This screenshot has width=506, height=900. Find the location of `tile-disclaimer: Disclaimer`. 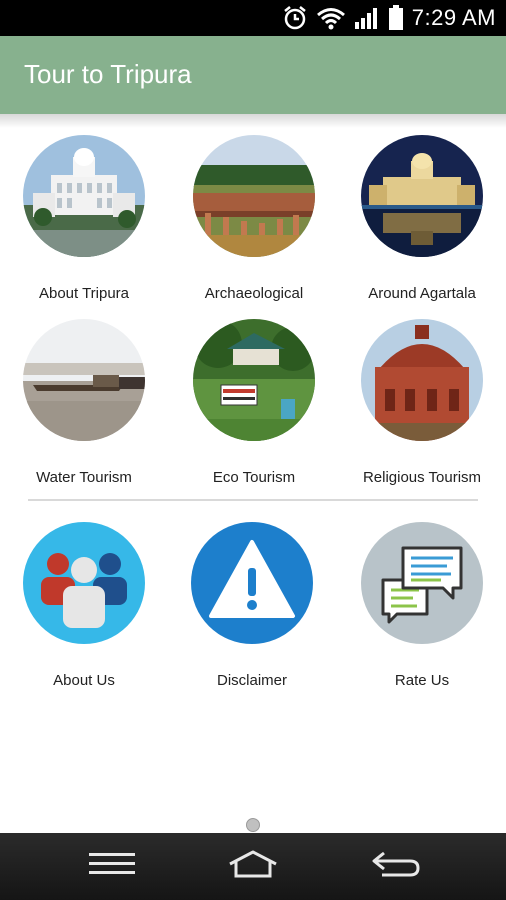

tile-disclaimer: Disclaimer is located at coordinates (252, 605).